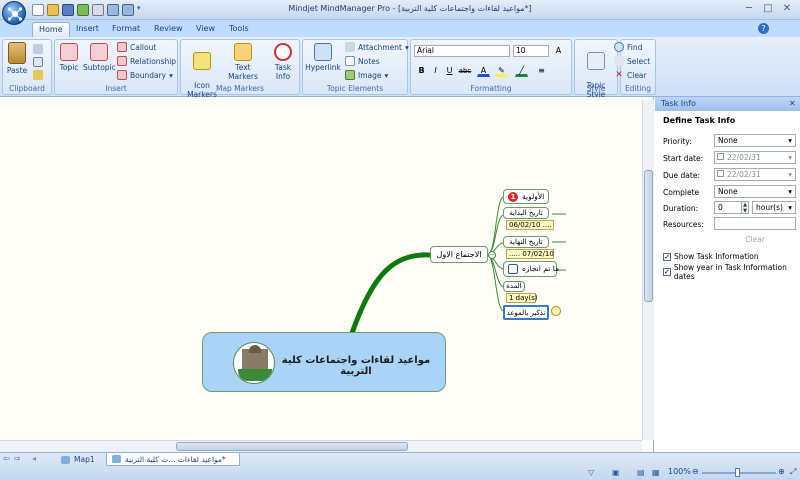 The width and height of the screenshot is (800, 479). What do you see at coordinates (292, 446) in the screenshot?
I see `horizontal-scroll-thumb` at bounding box center [292, 446].